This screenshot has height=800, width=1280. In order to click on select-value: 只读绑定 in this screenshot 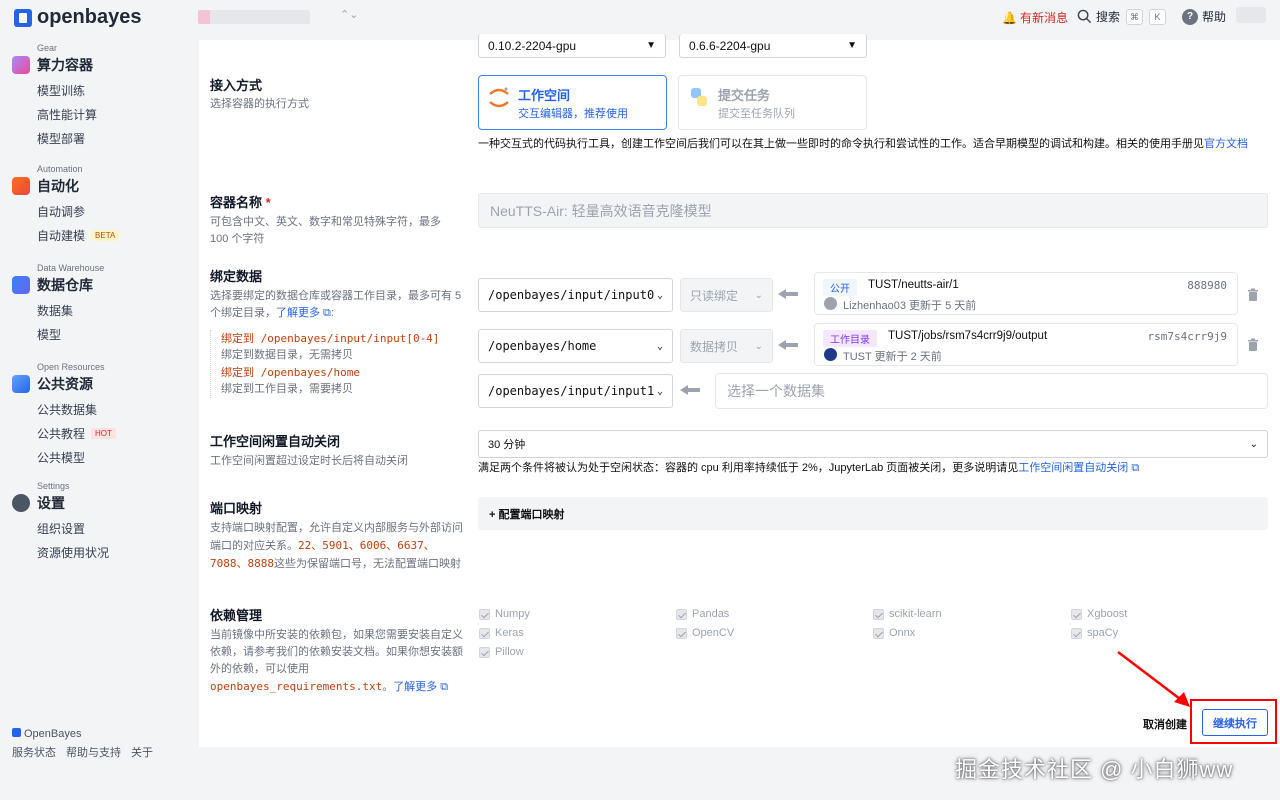, I will do `click(714, 295)`.